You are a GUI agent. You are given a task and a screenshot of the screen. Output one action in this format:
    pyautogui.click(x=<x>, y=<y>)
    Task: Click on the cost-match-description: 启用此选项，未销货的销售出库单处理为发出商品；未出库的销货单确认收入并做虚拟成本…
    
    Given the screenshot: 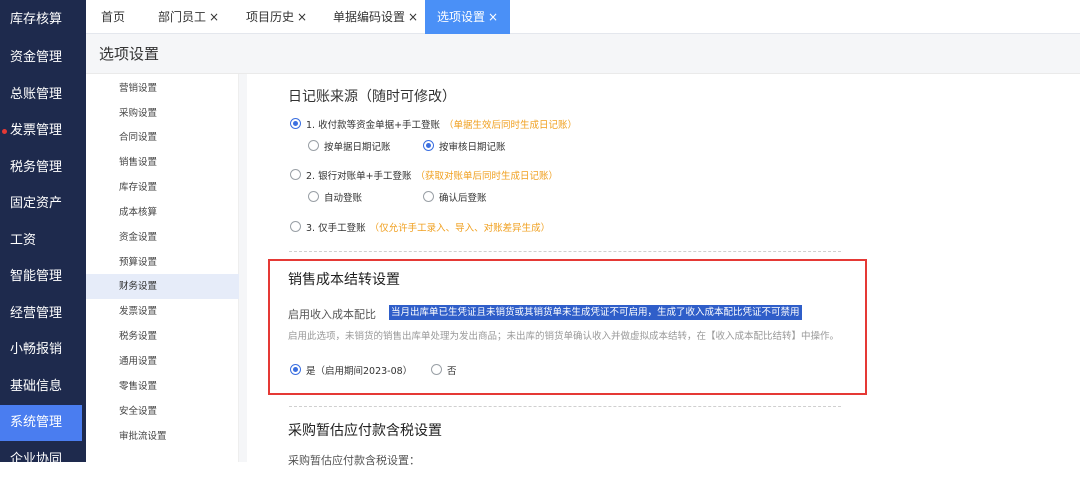 What is the action you would take?
    pyautogui.click(x=564, y=336)
    